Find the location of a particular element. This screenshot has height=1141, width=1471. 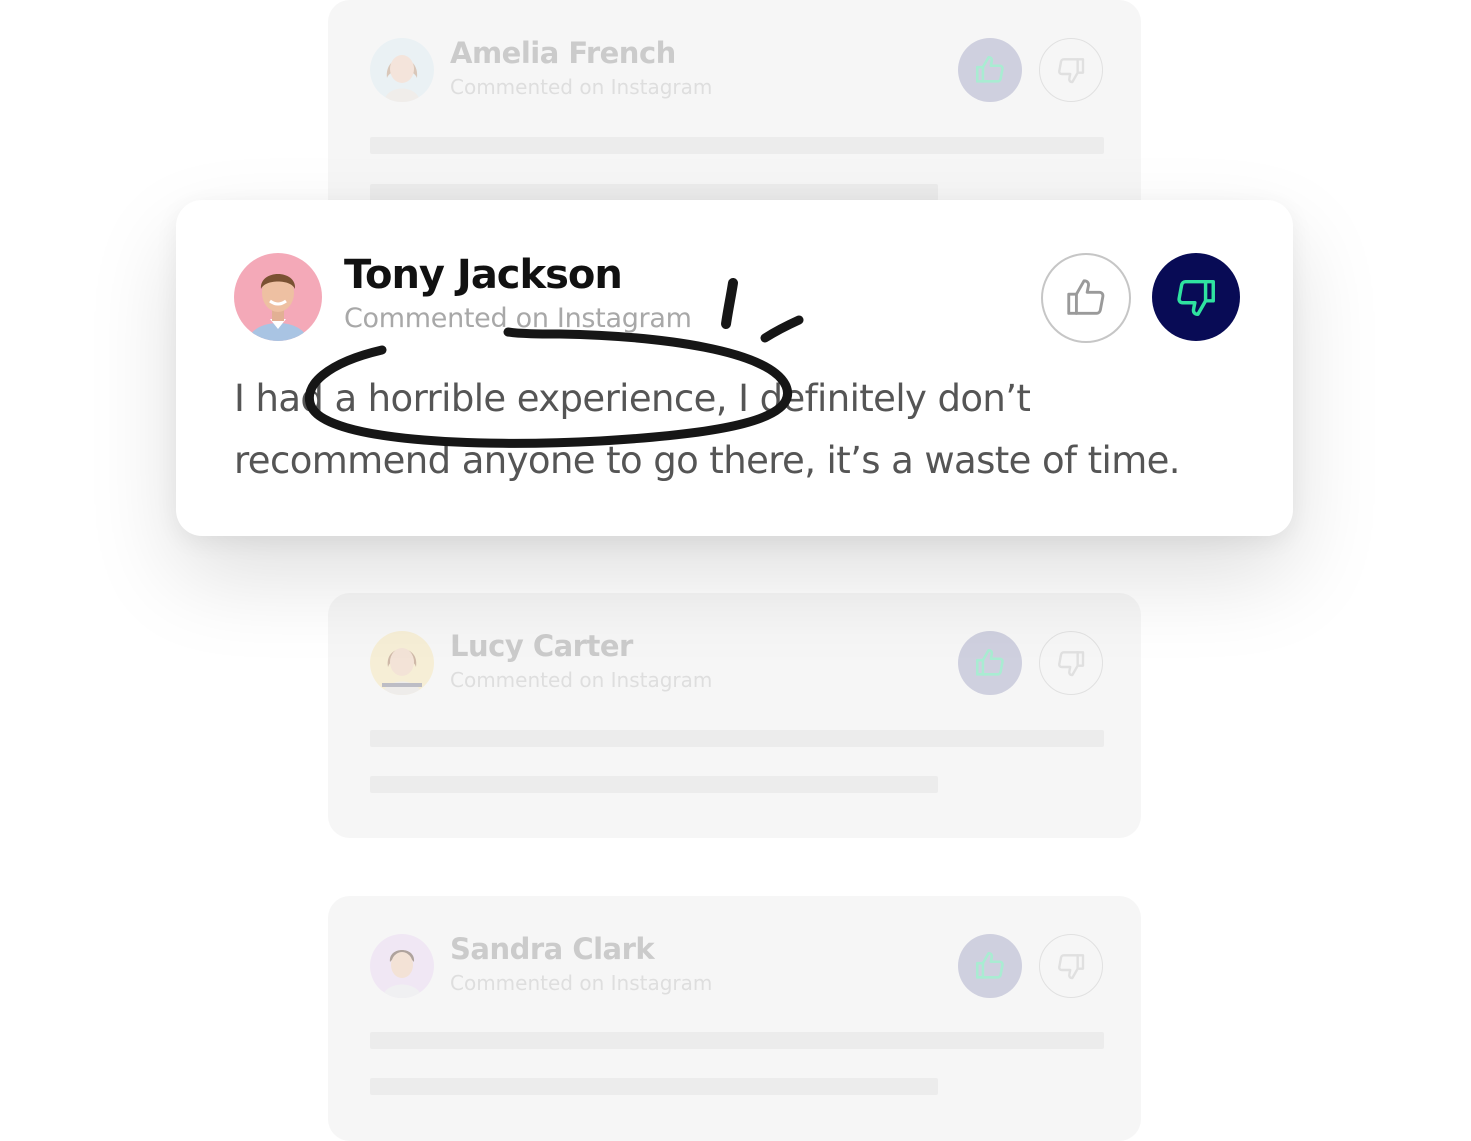

commenter-name: Sandra Clark is located at coordinates (552, 949).